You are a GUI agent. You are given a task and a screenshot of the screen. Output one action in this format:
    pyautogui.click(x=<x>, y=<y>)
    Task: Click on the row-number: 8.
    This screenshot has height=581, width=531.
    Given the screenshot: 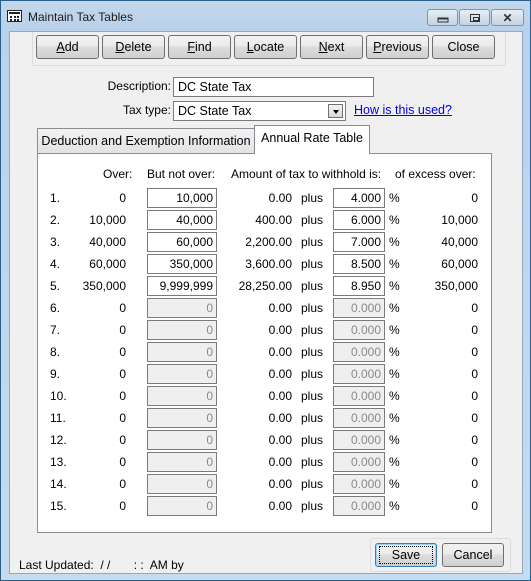 What is the action you would take?
    pyautogui.click(x=55, y=352)
    